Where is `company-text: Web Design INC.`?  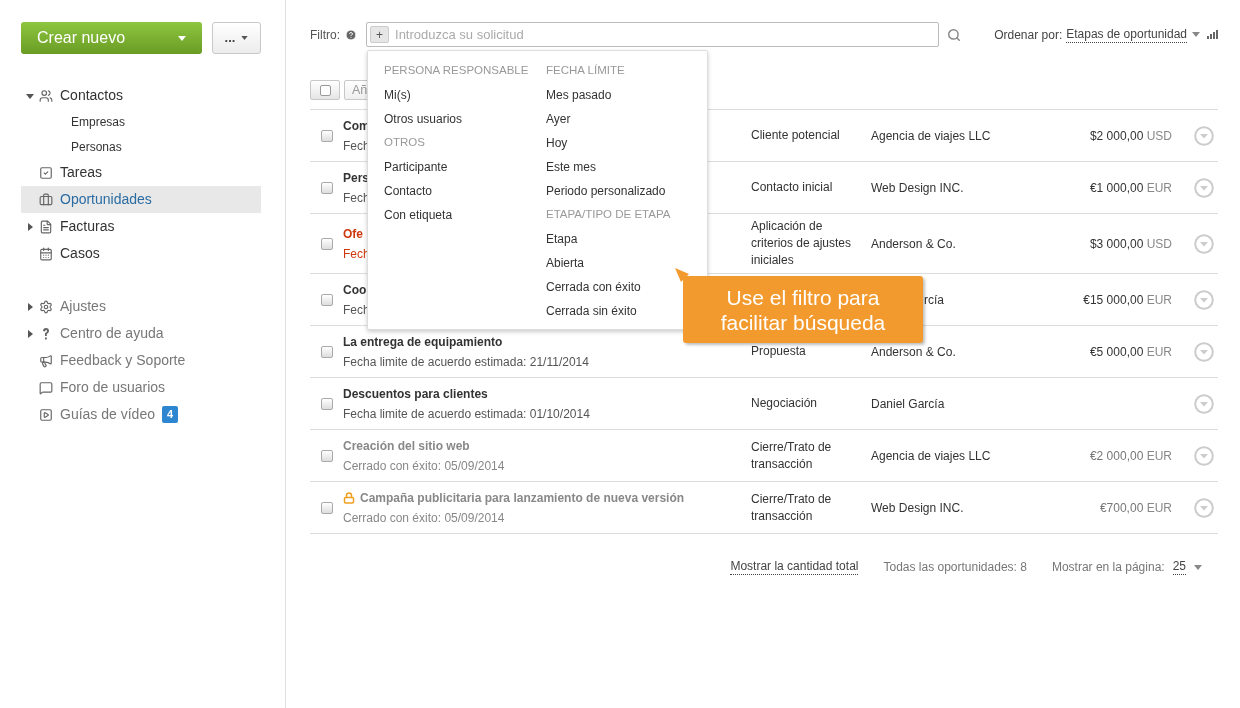
company-text: Web Design INC. is located at coordinates (917, 187).